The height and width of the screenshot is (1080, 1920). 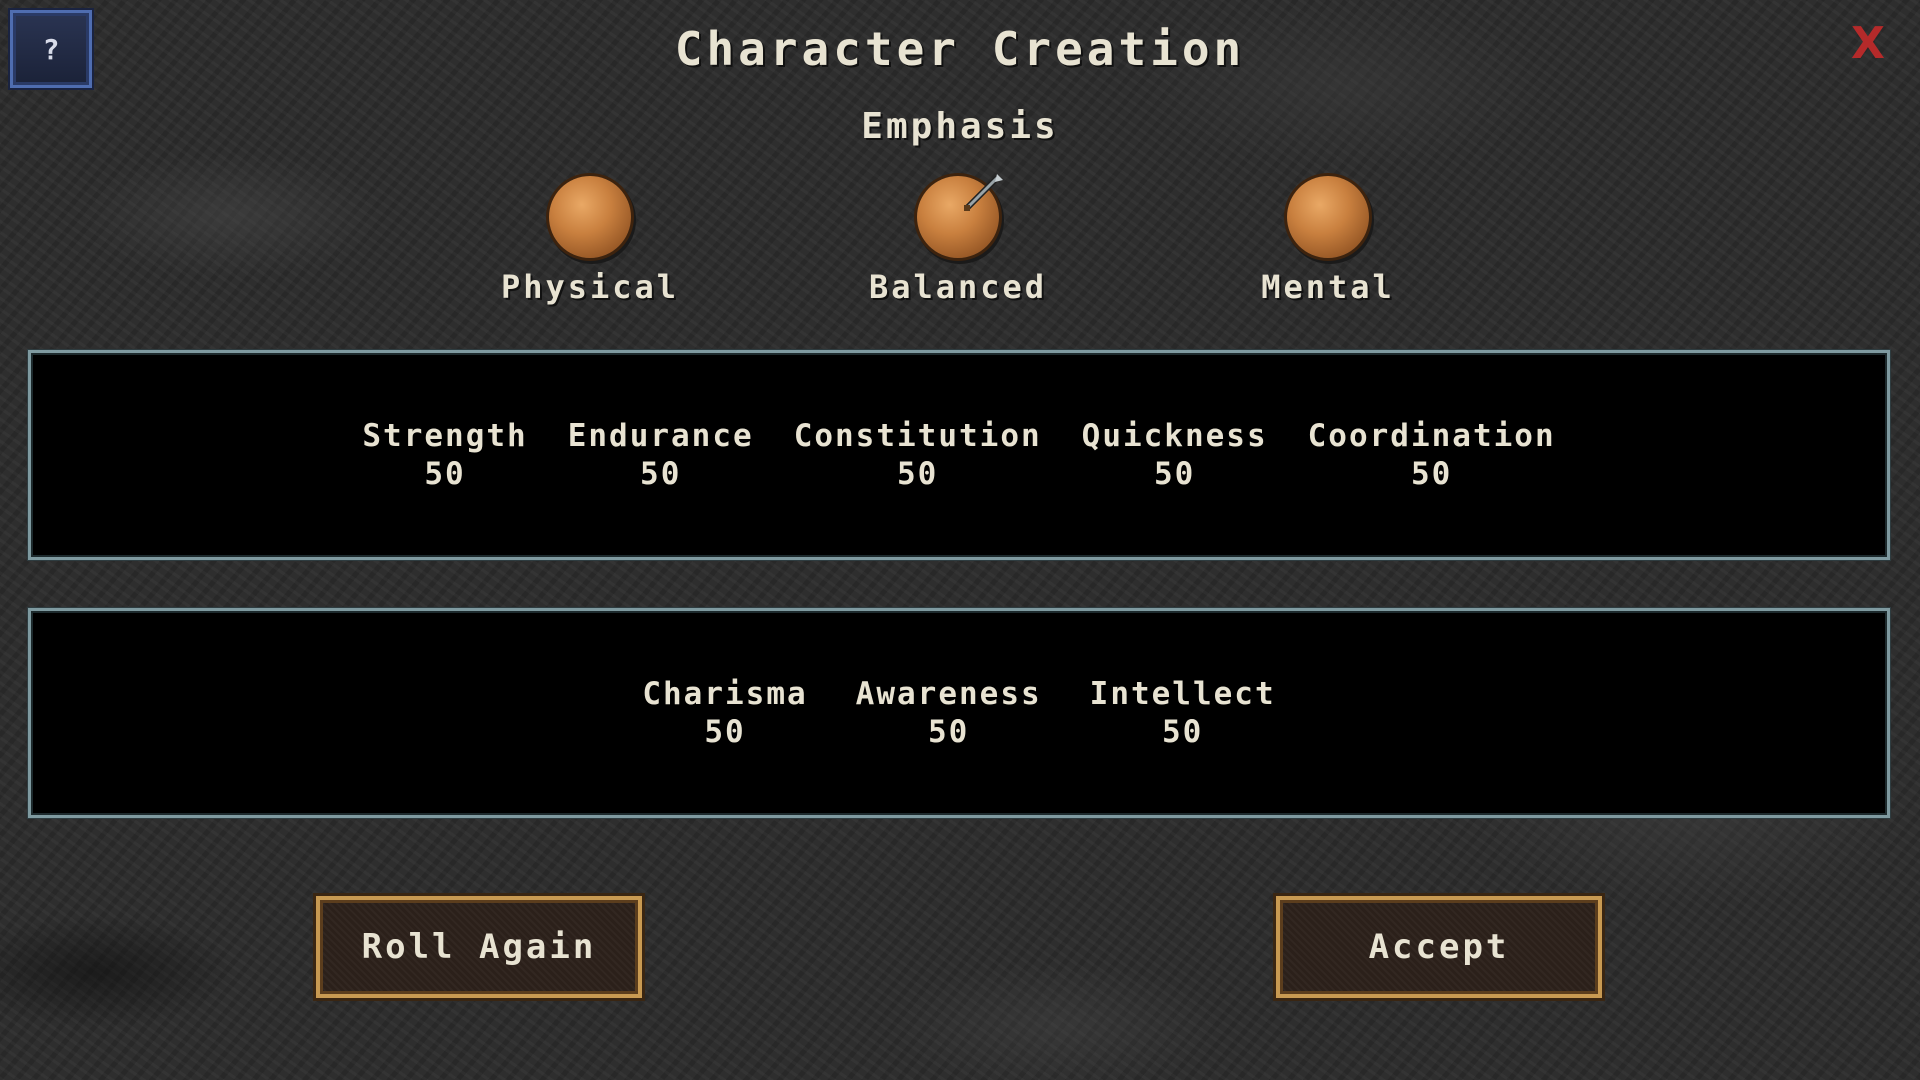 I want to click on stat-constitution: Constitution 50, so click(x=918, y=455).